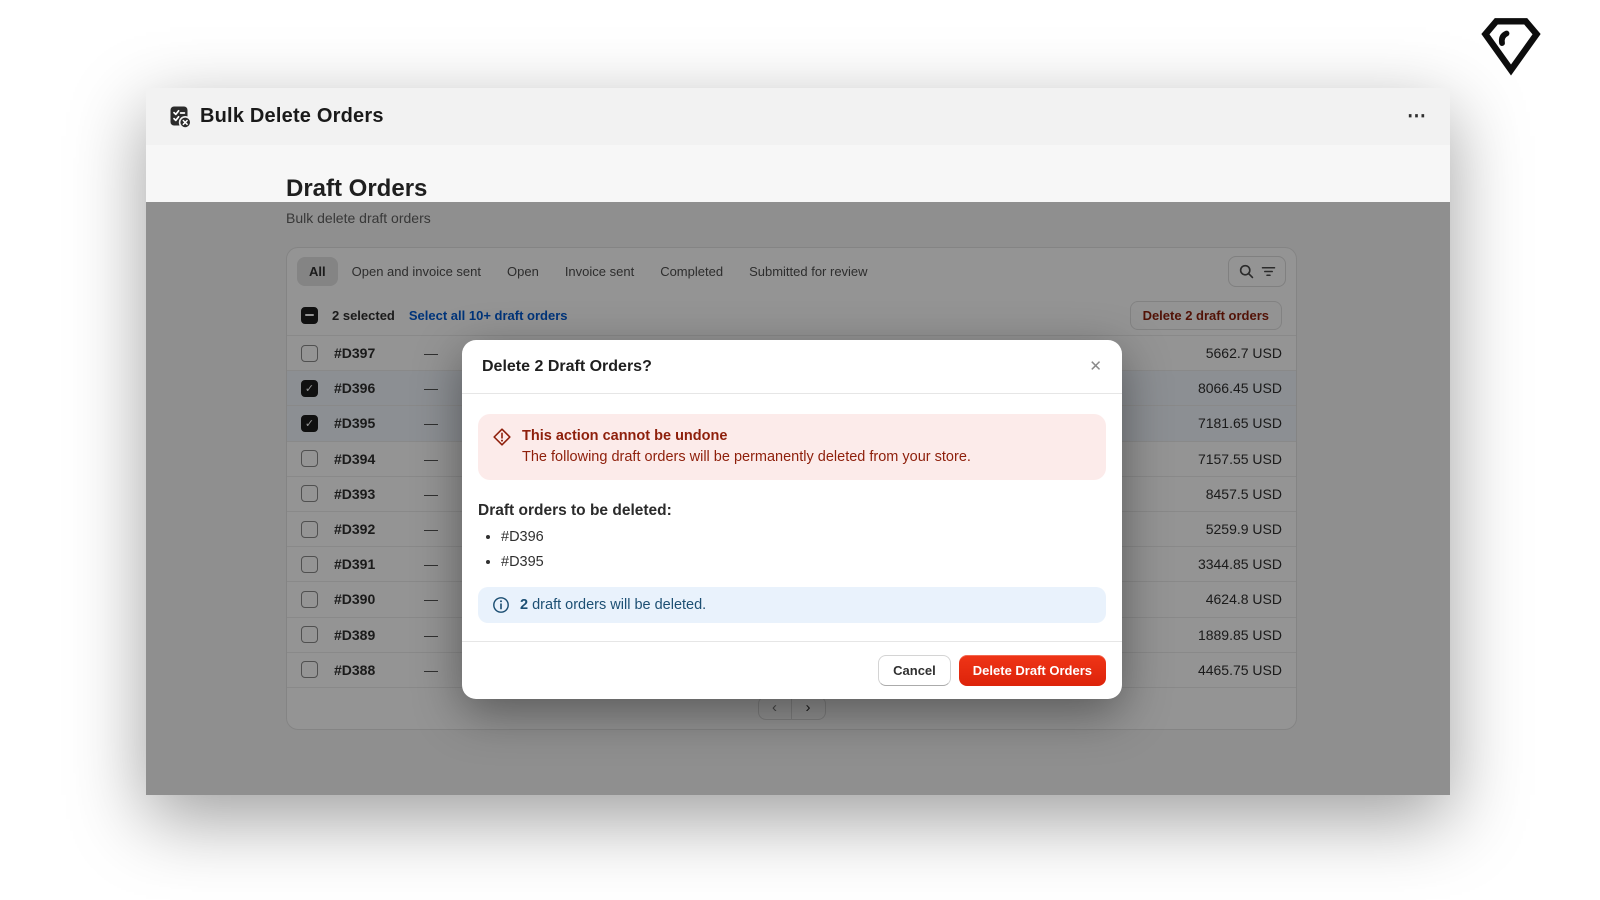  What do you see at coordinates (502, 437) in the screenshot?
I see `alert-diamond-icon` at bounding box center [502, 437].